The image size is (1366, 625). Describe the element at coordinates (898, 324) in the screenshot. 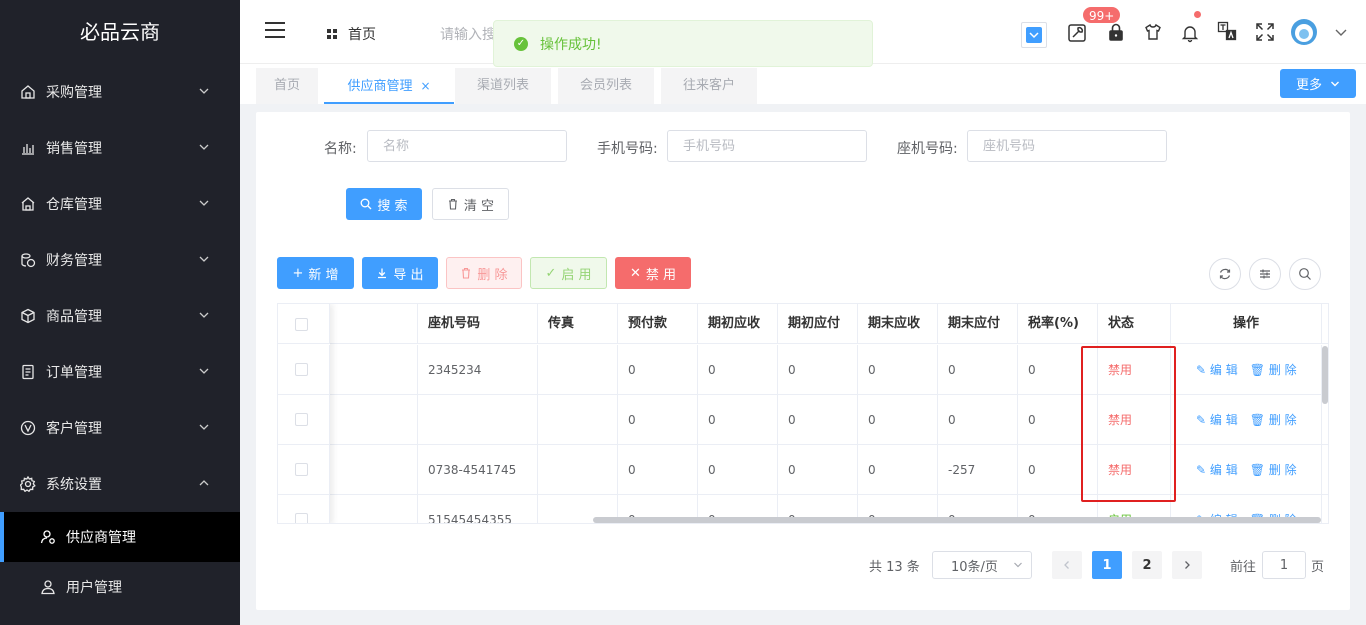

I see `column-header: 期末应收` at that location.